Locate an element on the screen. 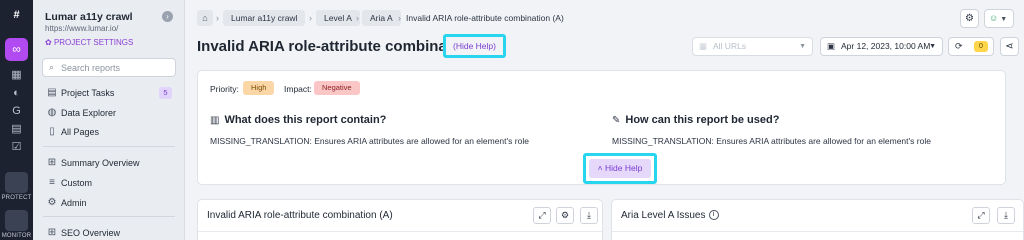 The image size is (1024, 240). count-badge: 5 is located at coordinates (165, 93).